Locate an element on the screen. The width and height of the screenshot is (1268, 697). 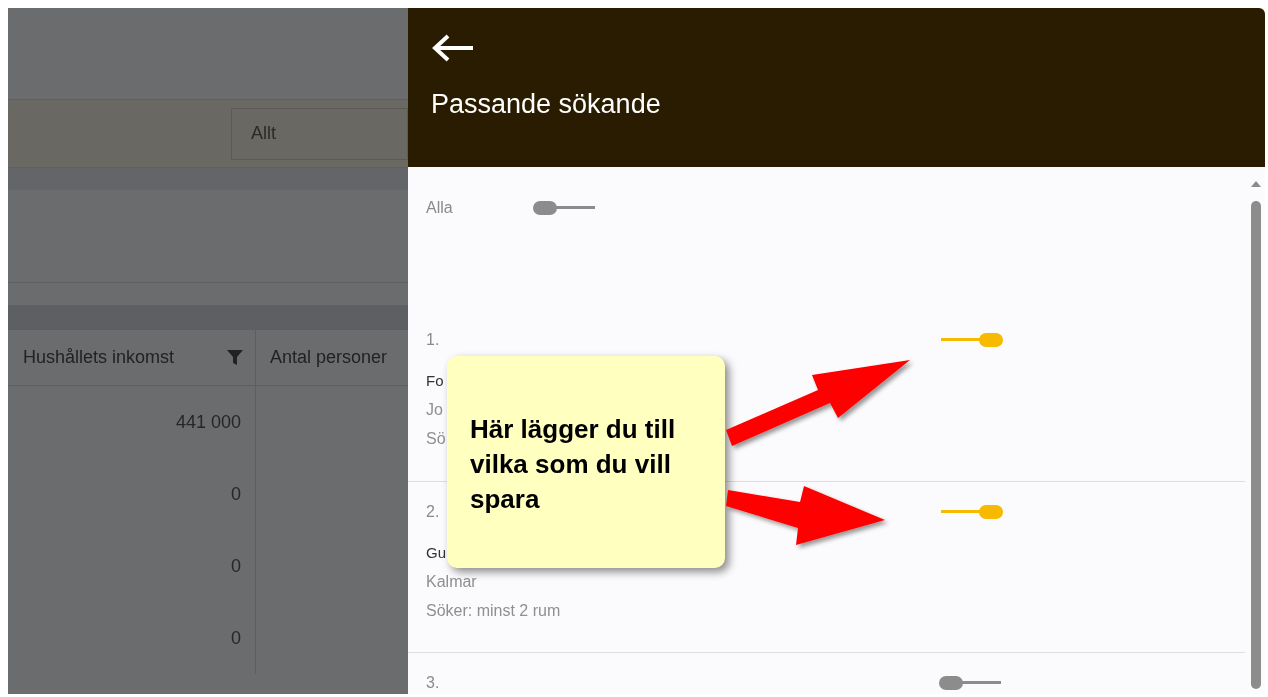
item-number: 3. is located at coordinates (433, 683).